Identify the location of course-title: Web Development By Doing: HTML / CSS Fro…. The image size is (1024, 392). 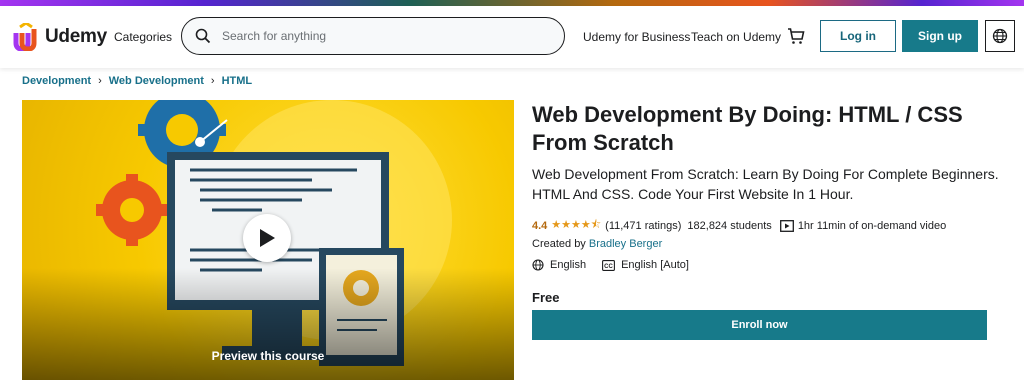
(747, 128).